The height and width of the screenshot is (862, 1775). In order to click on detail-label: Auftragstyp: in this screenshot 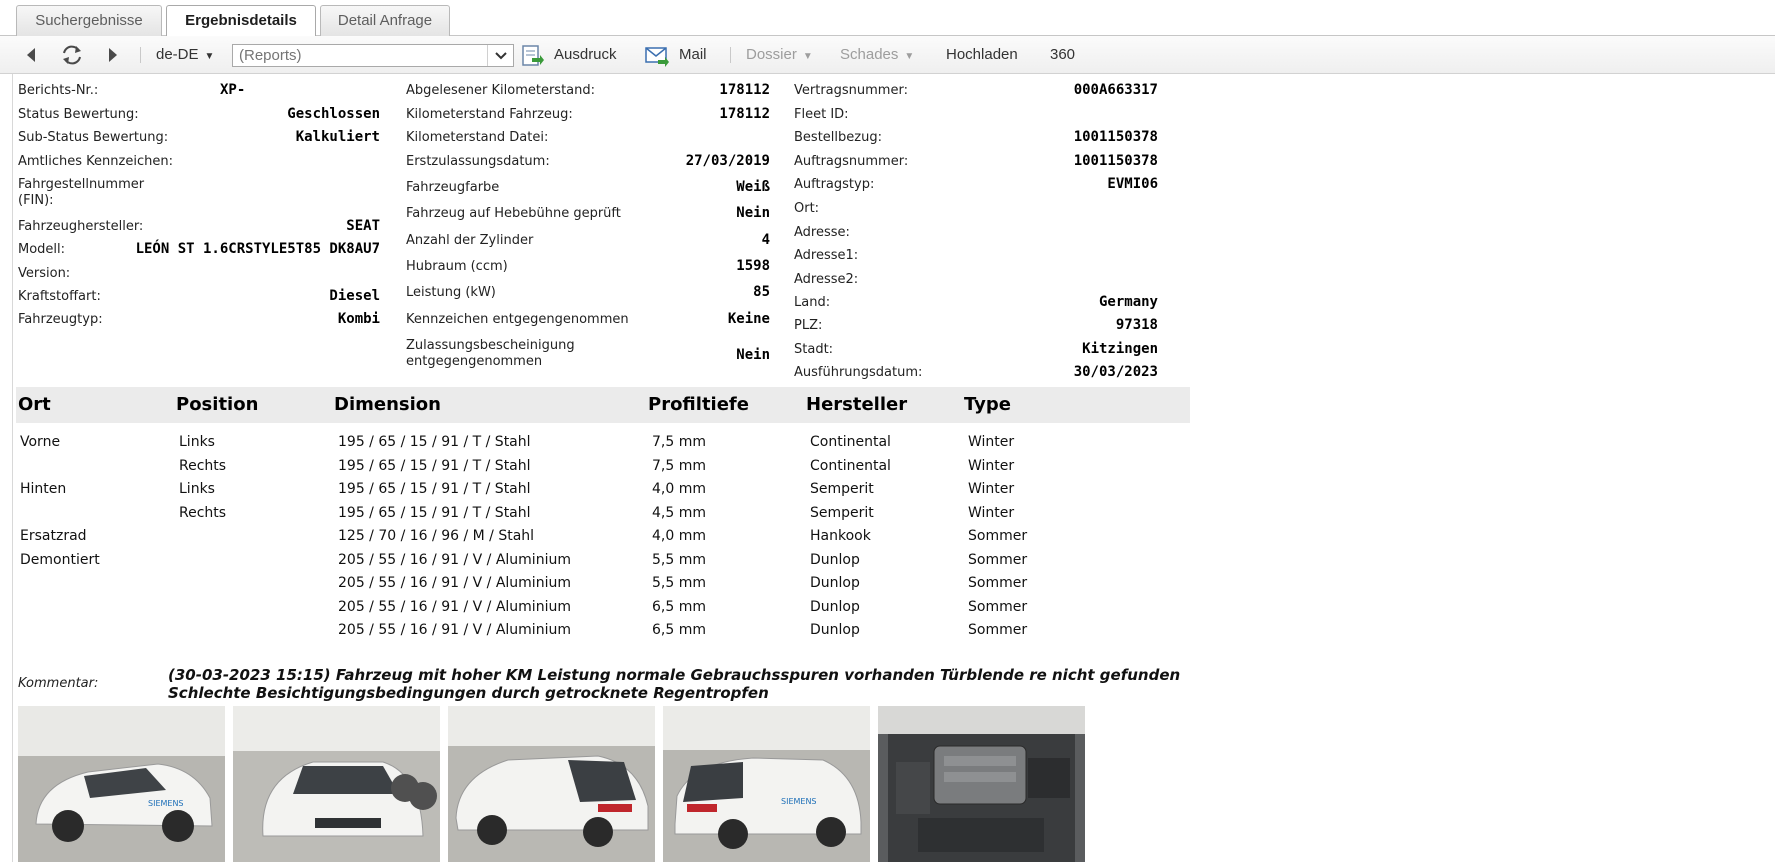, I will do `click(834, 184)`.